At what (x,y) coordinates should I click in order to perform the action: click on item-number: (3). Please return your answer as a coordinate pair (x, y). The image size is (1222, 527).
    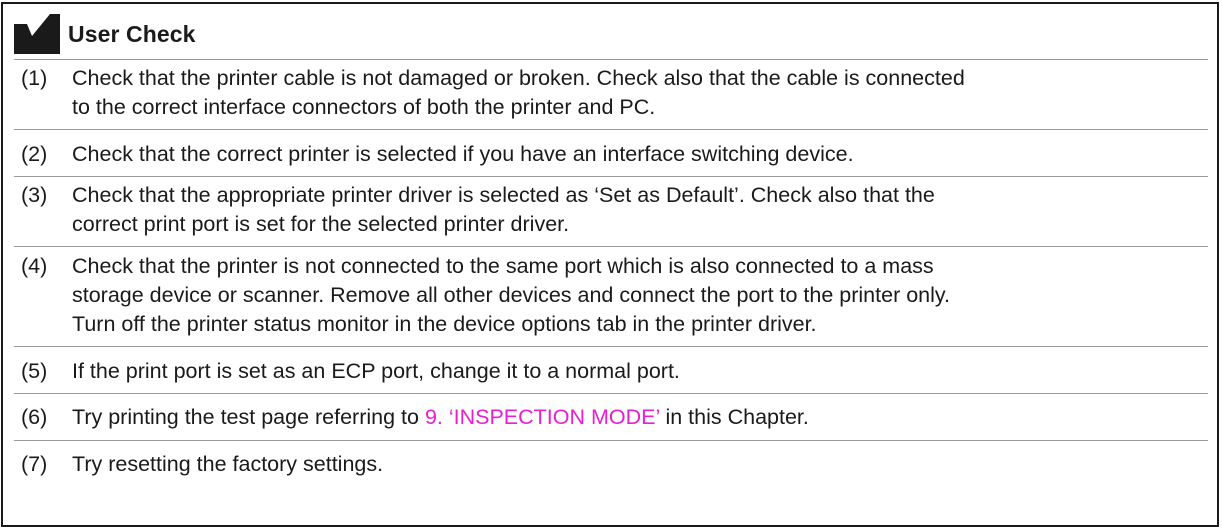
    Looking at the image, I should click on (34, 195).